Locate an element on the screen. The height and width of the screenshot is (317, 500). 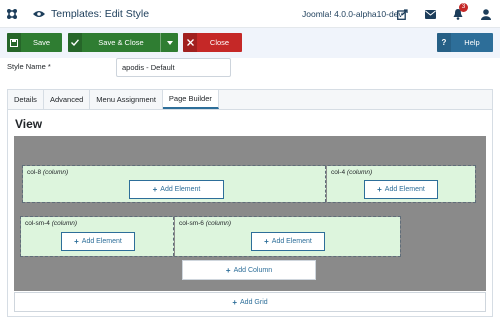
help-label: Help is located at coordinates (472, 42).